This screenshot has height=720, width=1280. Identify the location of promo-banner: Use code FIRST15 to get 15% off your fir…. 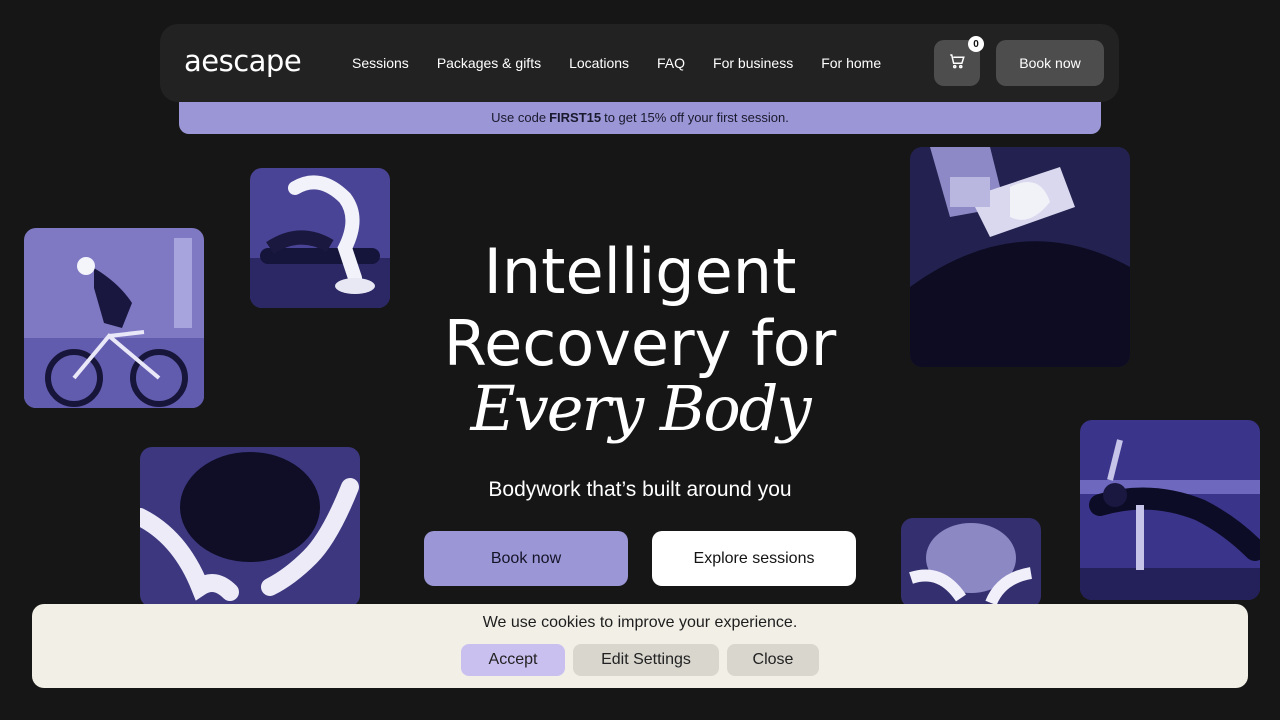
(640, 117).